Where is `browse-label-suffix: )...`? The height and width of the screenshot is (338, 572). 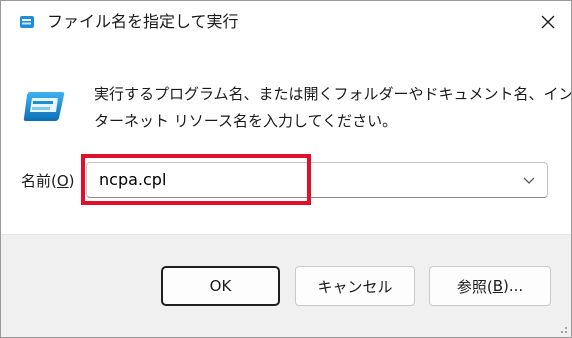 browse-label-suffix: )... is located at coordinates (513, 286).